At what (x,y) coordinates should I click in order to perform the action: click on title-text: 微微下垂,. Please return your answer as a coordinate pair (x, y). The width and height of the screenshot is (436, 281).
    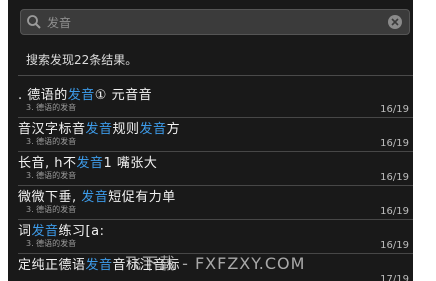
    Looking at the image, I should click on (50, 197).